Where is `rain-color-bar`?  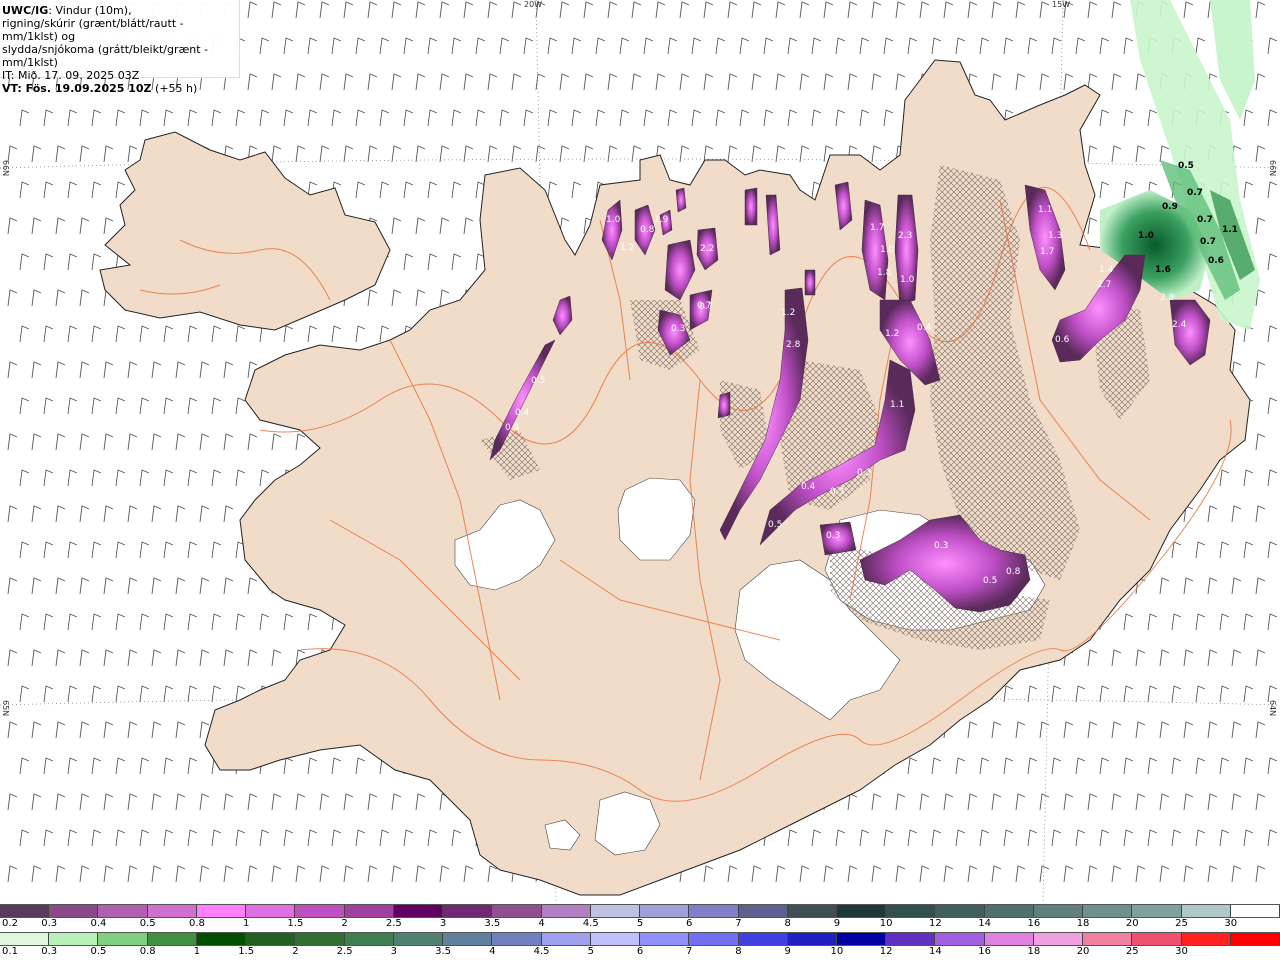 rain-color-bar is located at coordinates (640, 939).